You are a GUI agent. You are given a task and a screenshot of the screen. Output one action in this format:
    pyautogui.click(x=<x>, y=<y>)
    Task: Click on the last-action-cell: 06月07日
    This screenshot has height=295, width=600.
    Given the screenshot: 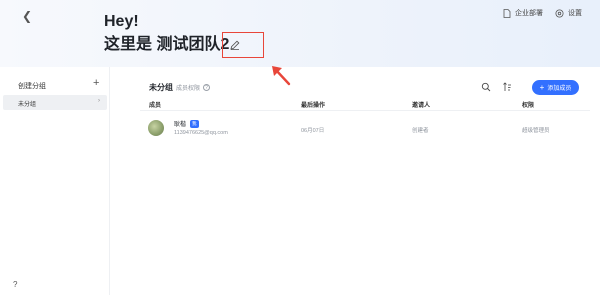 What is the action you would take?
    pyautogui.click(x=313, y=131)
    